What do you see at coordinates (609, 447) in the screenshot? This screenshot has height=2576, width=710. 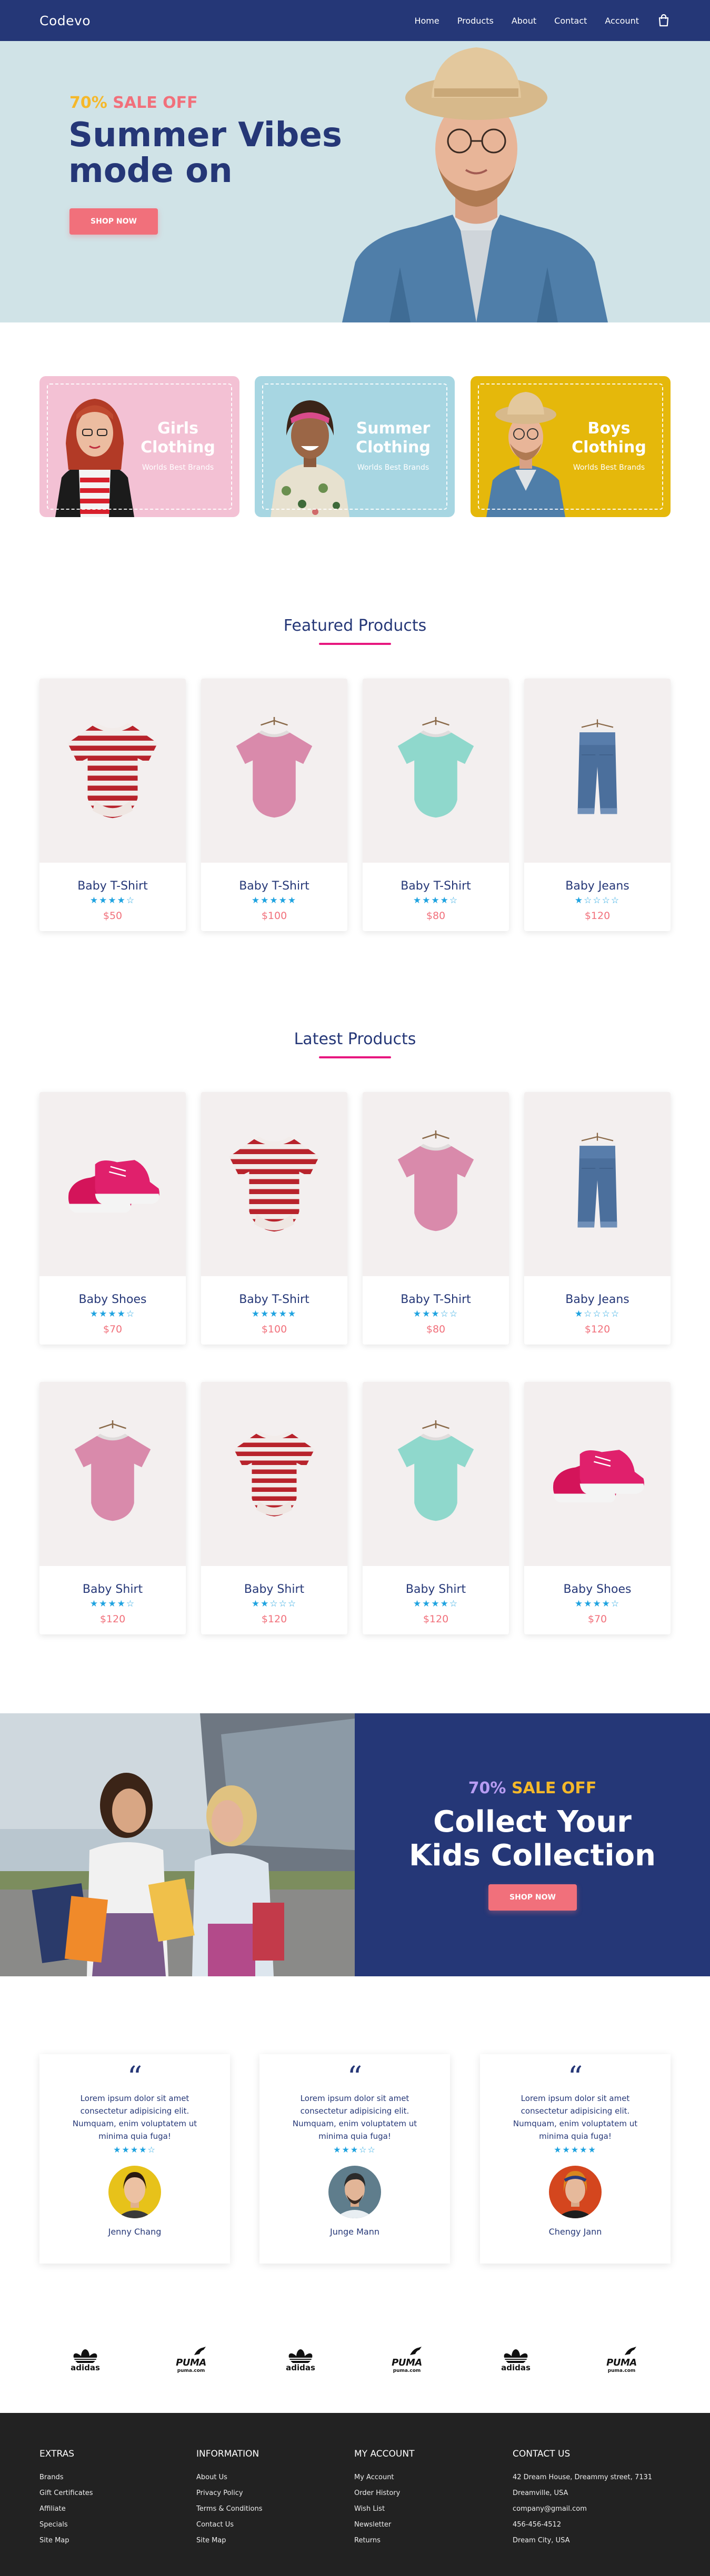 I see `category-title-line2: Clothing` at bounding box center [609, 447].